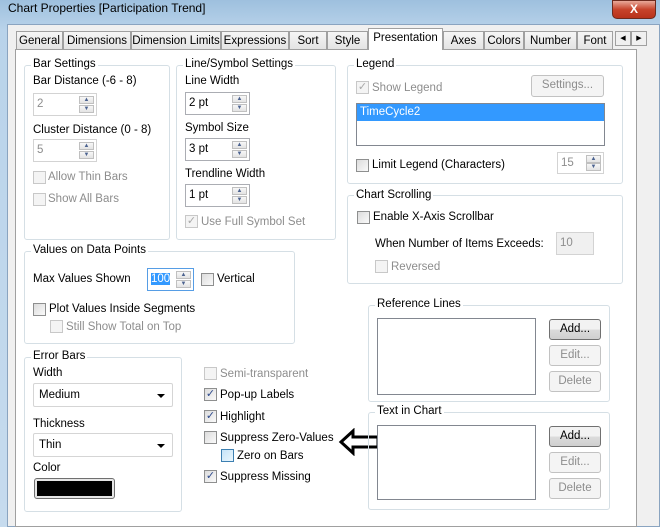 Image resolution: width=660 pixels, height=527 pixels. I want to click on tab-presentation: Presentation, so click(405, 39).